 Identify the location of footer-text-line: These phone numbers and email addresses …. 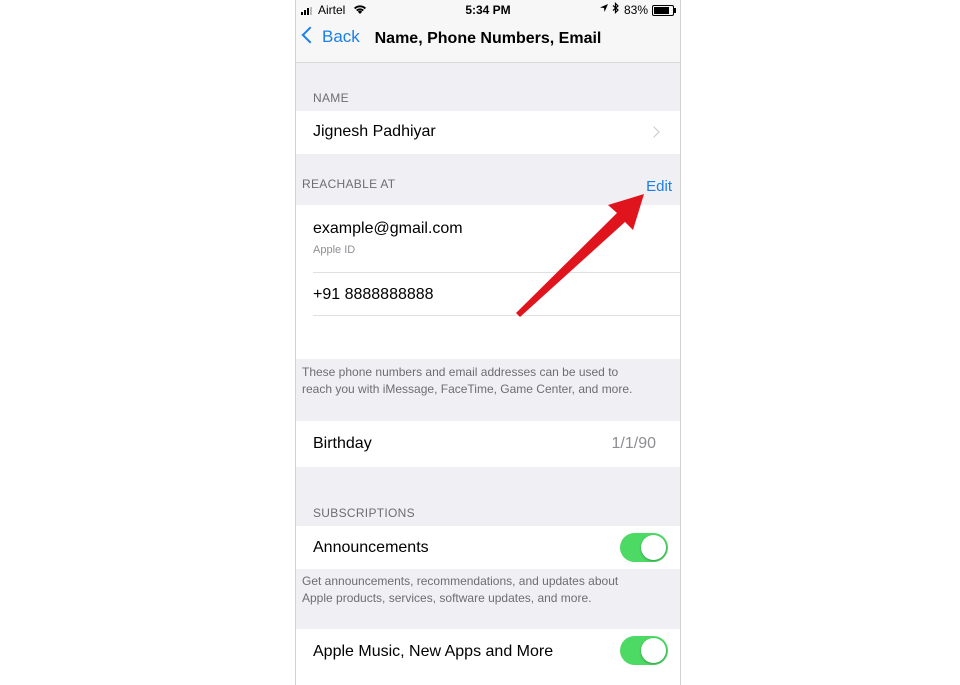
(460, 372).